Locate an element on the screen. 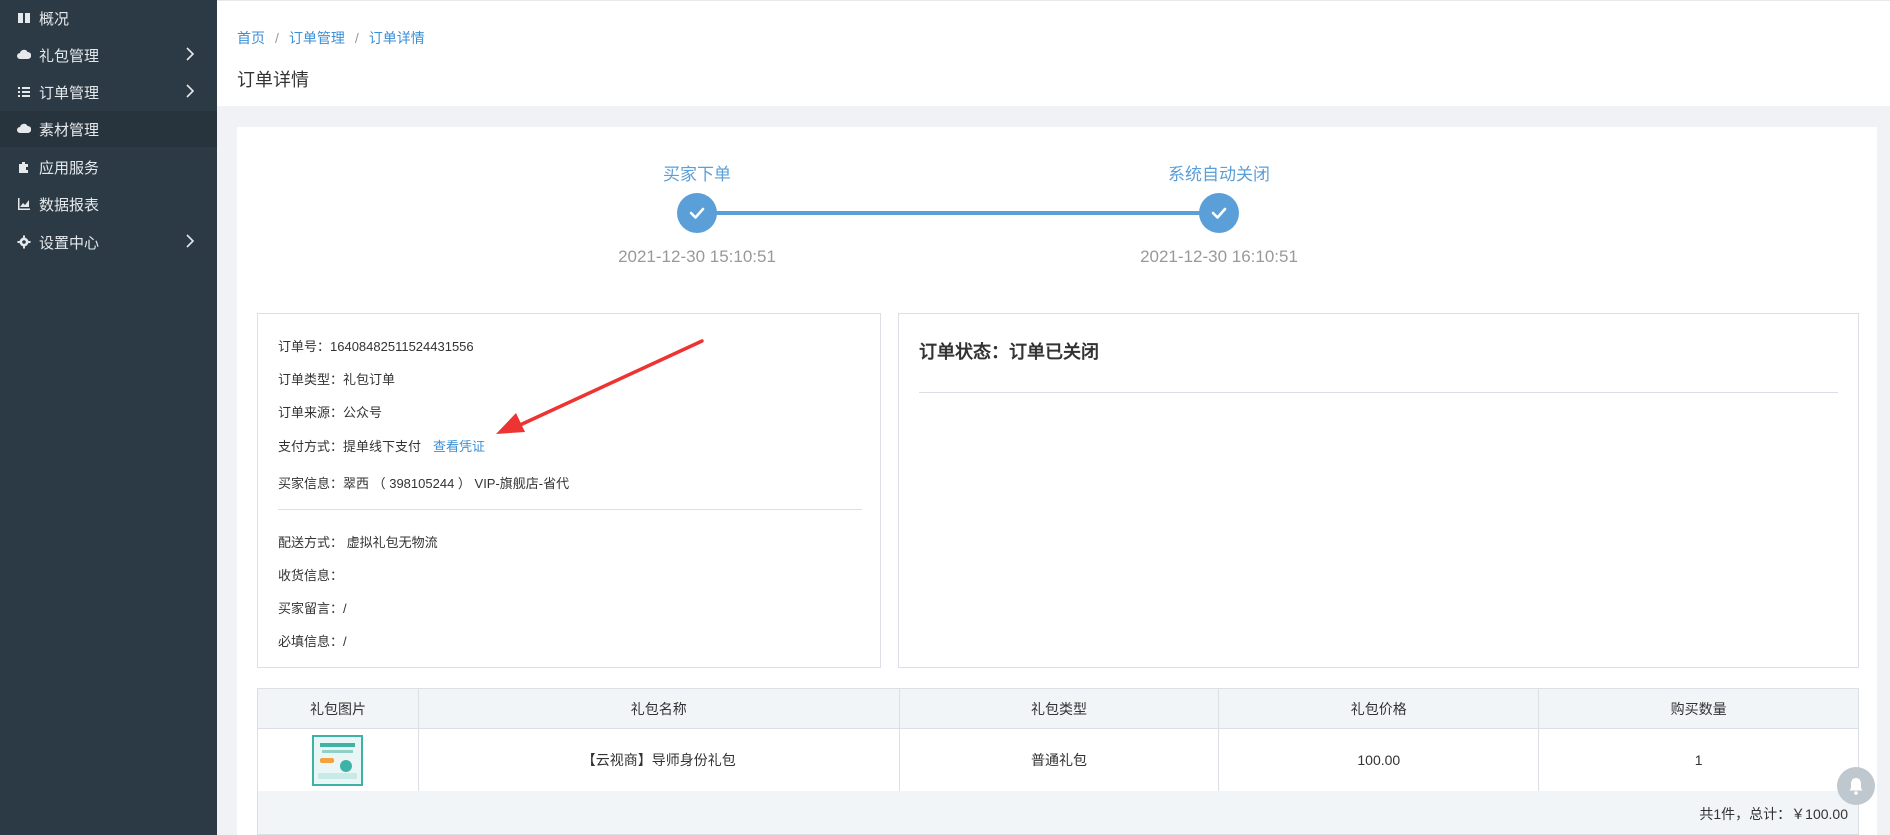  order-summary-row: 共1件，总计：￥100.00 is located at coordinates (1058, 813).